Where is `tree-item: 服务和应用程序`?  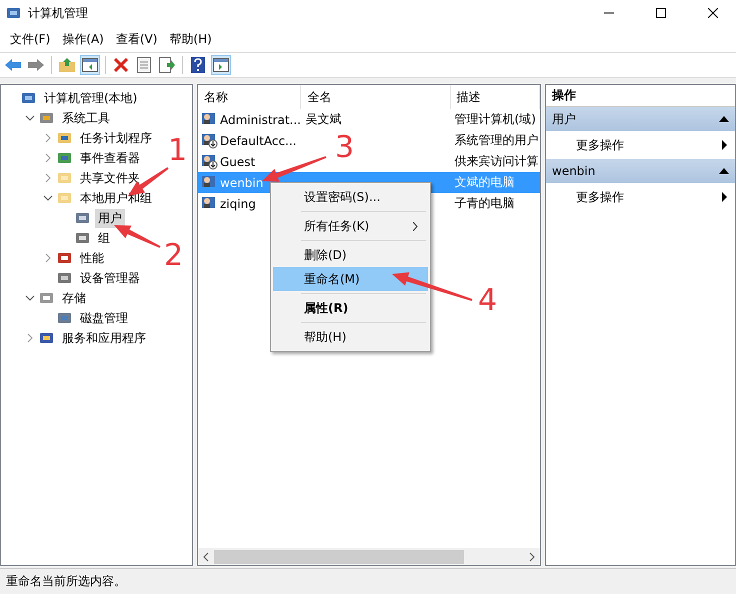 tree-item: 服务和应用程序 is located at coordinates (104, 338).